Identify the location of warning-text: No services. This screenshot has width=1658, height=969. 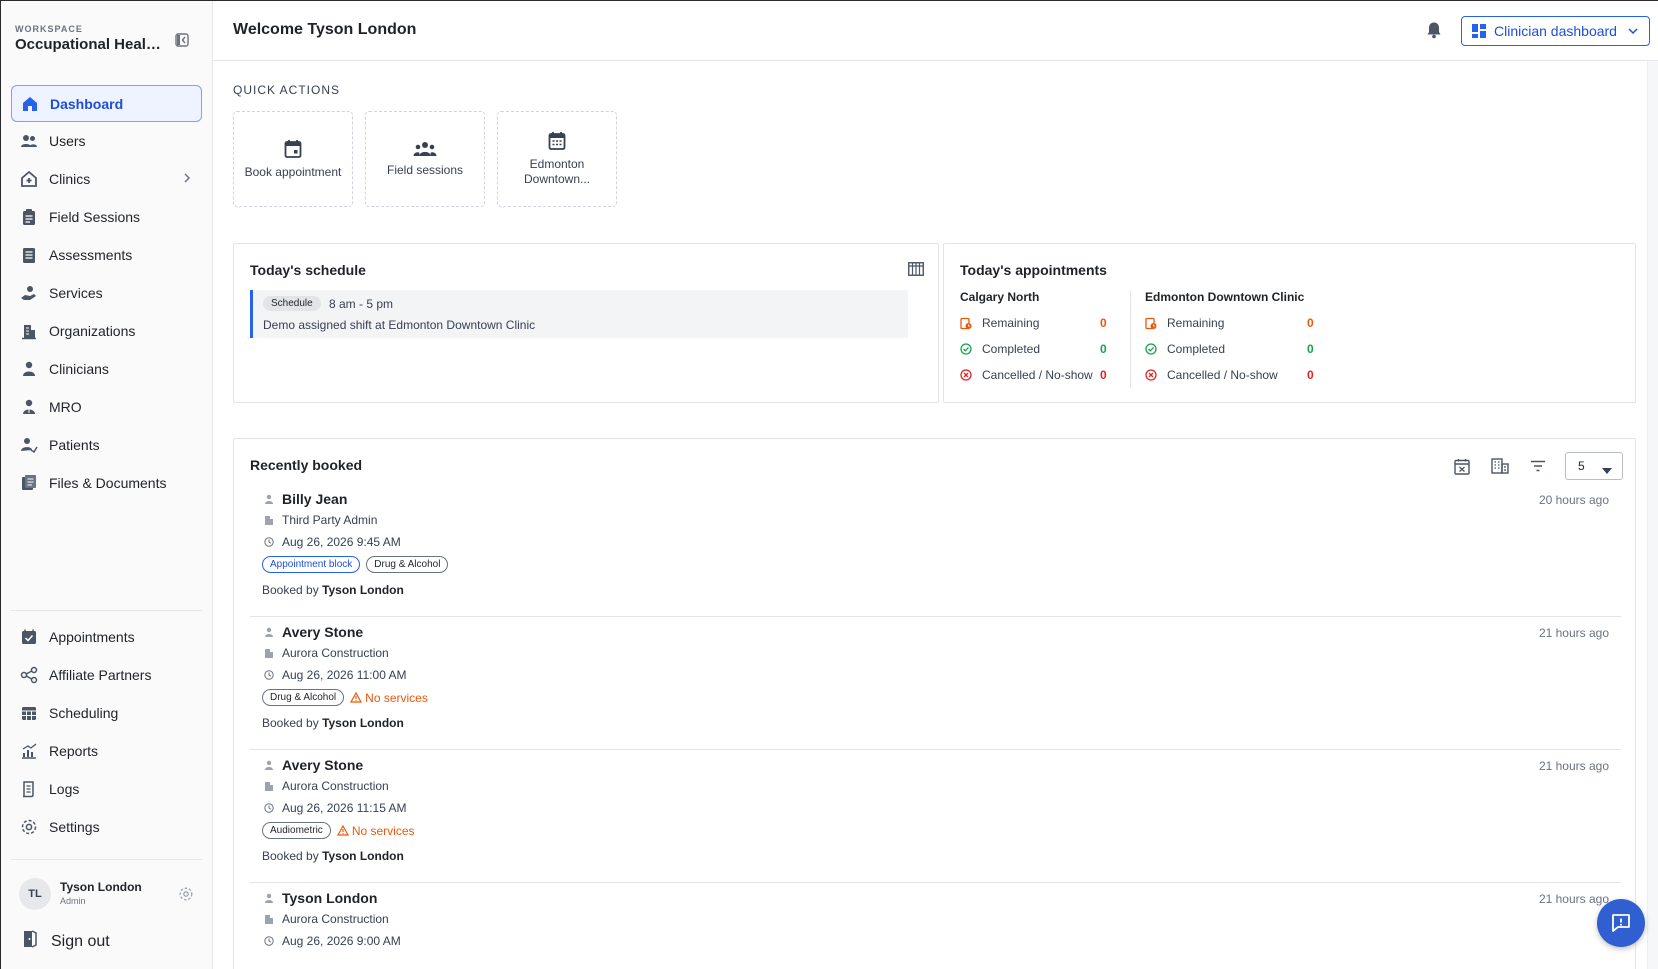
(396, 697).